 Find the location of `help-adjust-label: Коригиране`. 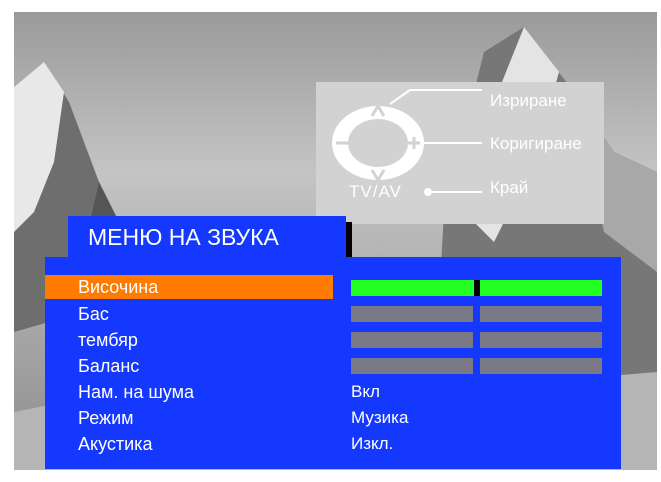

help-adjust-label: Коригиране is located at coordinates (536, 143).